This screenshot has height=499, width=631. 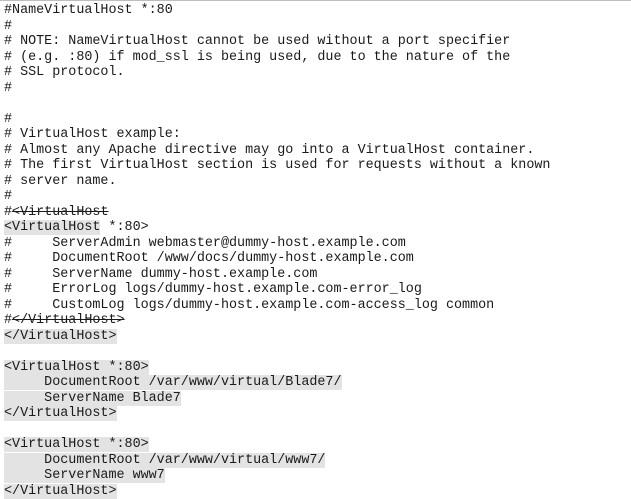 What do you see at coordinates (316, 213) in the screenshot?
I see `text-line: #<VirtualHost` at bounding box center [316, 213].